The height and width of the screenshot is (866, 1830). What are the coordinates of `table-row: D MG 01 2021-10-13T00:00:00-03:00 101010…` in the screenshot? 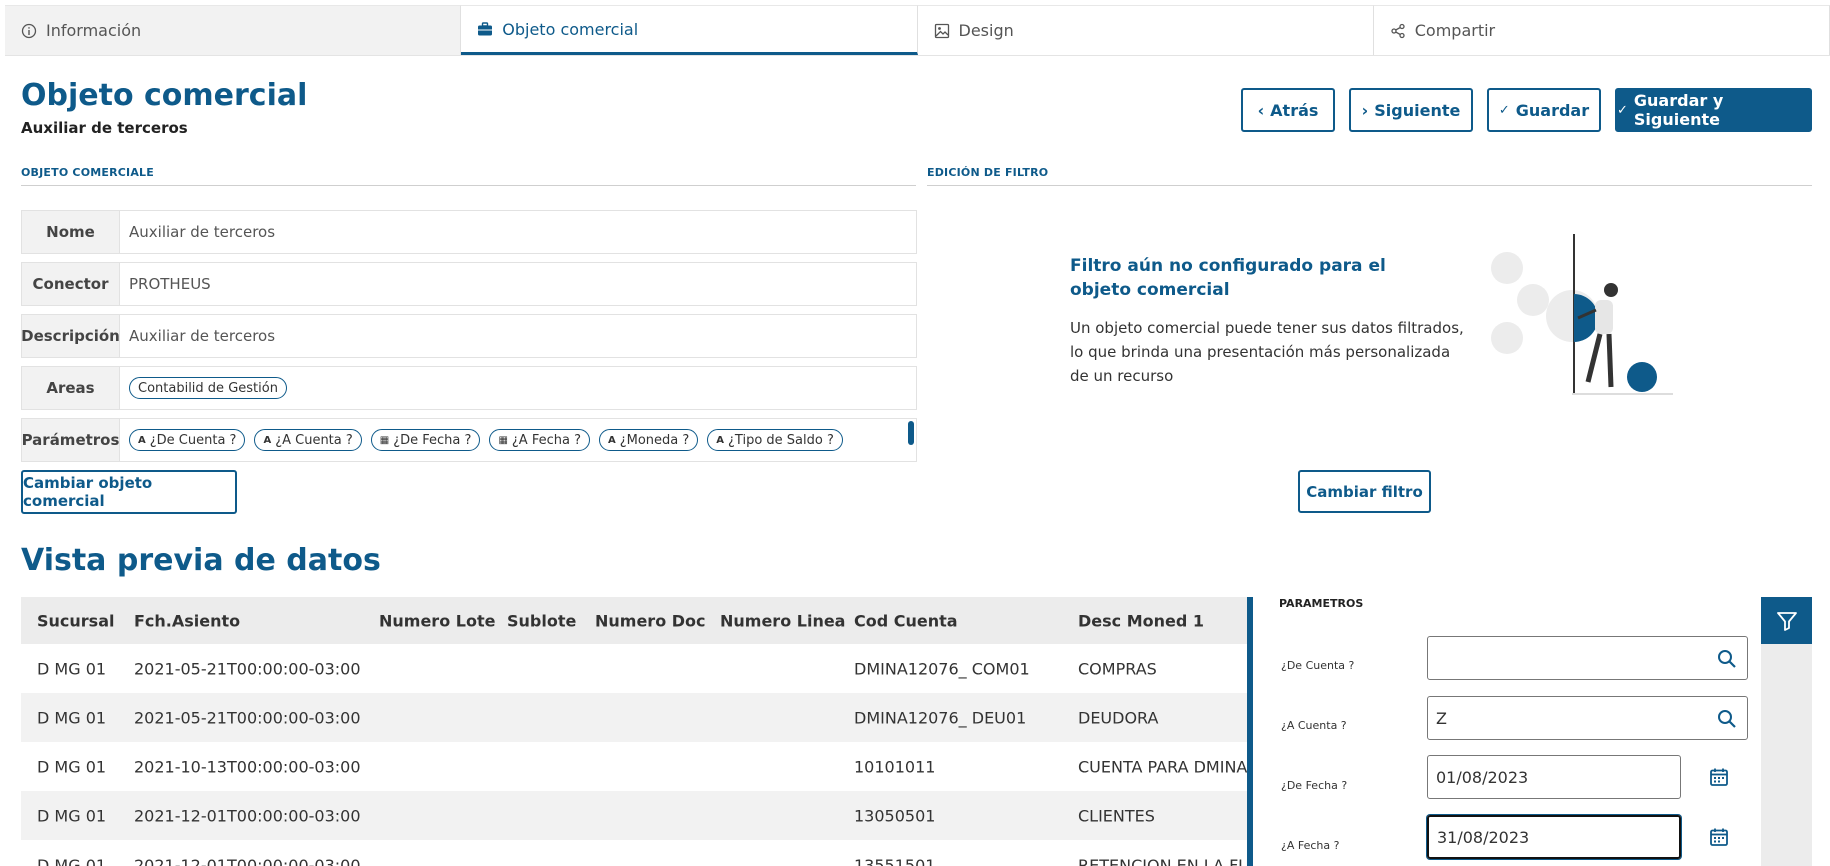 It's located at (634, 766).